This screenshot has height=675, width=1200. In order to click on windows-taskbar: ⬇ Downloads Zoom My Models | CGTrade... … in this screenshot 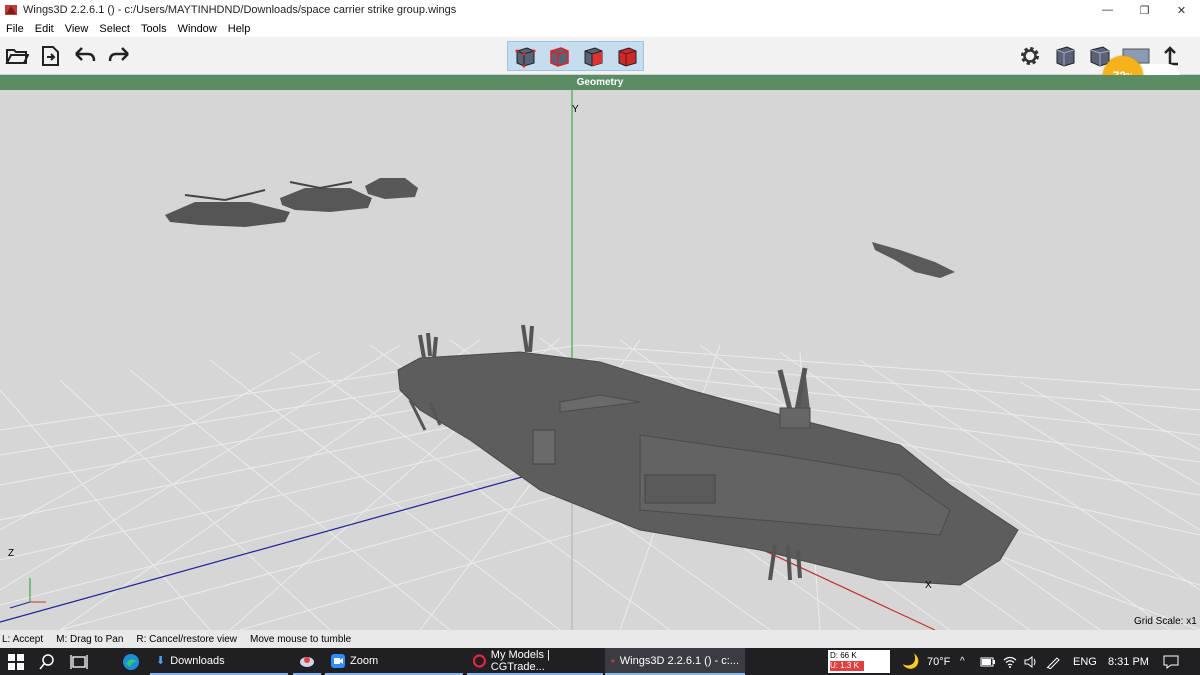, I will do `click(600, 661)`.